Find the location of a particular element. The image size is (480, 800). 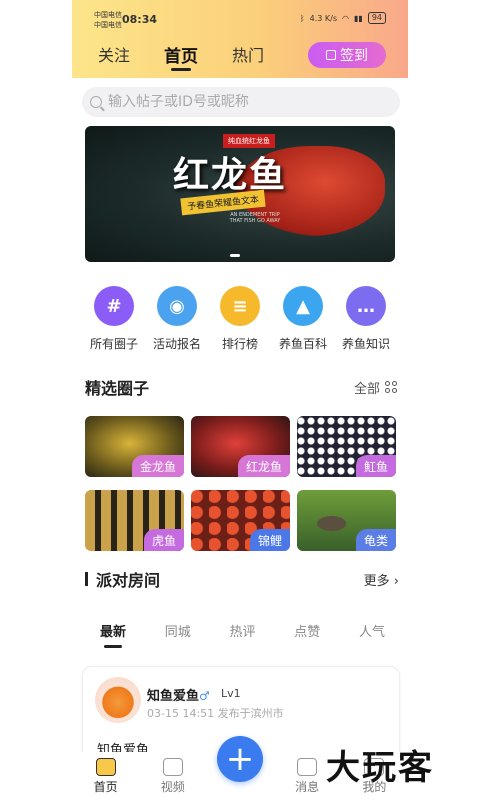

document-icon: ≡ is located at coordinates (240, 306).